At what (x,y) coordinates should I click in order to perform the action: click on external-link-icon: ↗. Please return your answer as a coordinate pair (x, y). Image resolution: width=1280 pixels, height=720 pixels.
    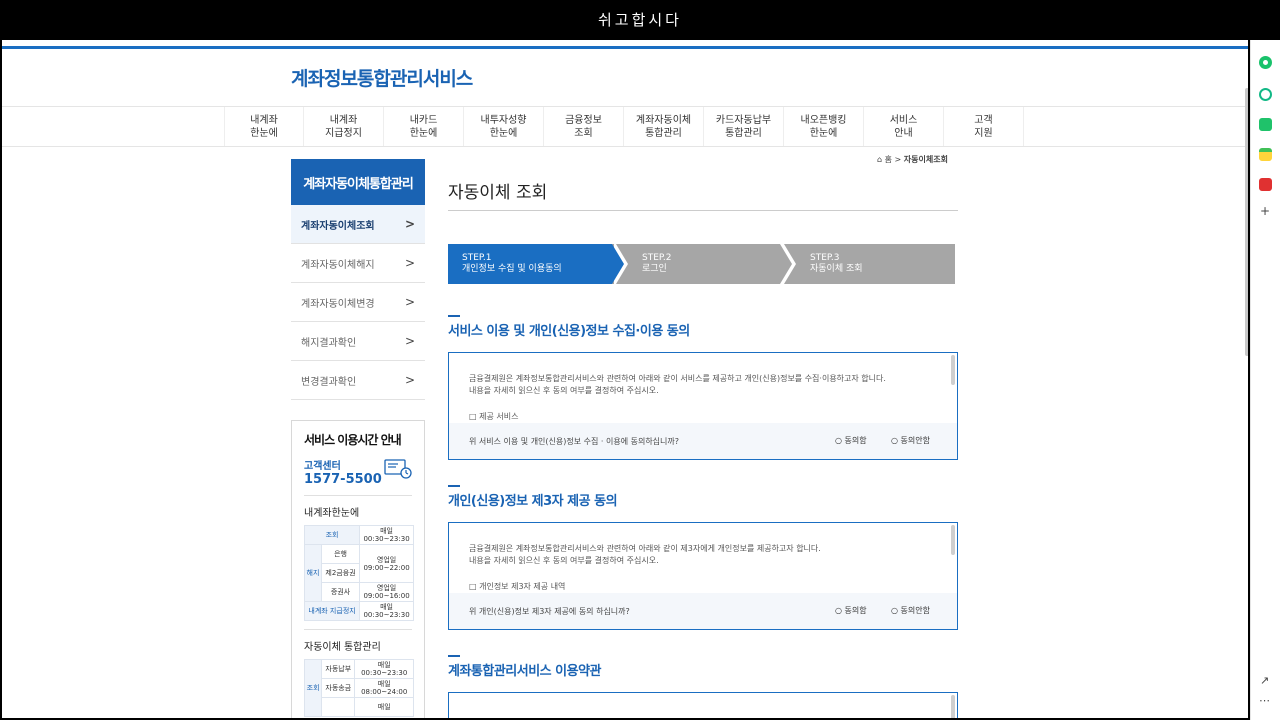
    Looking at the image, I should click on (1264, 680).